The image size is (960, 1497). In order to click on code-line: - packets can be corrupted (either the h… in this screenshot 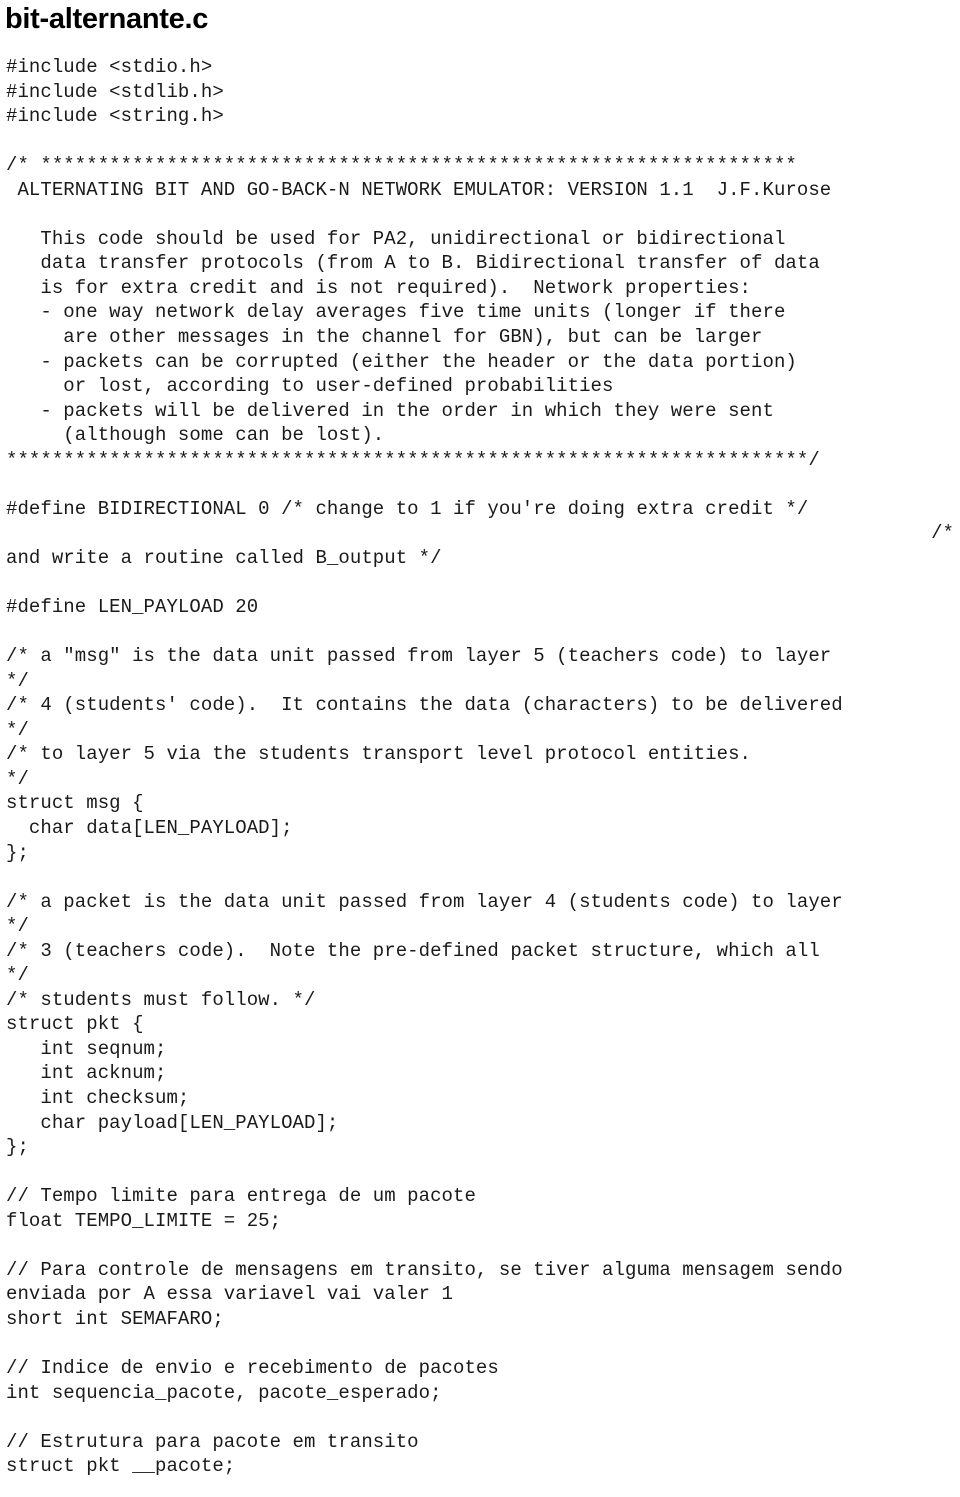, I will do `click(401, 361)`.